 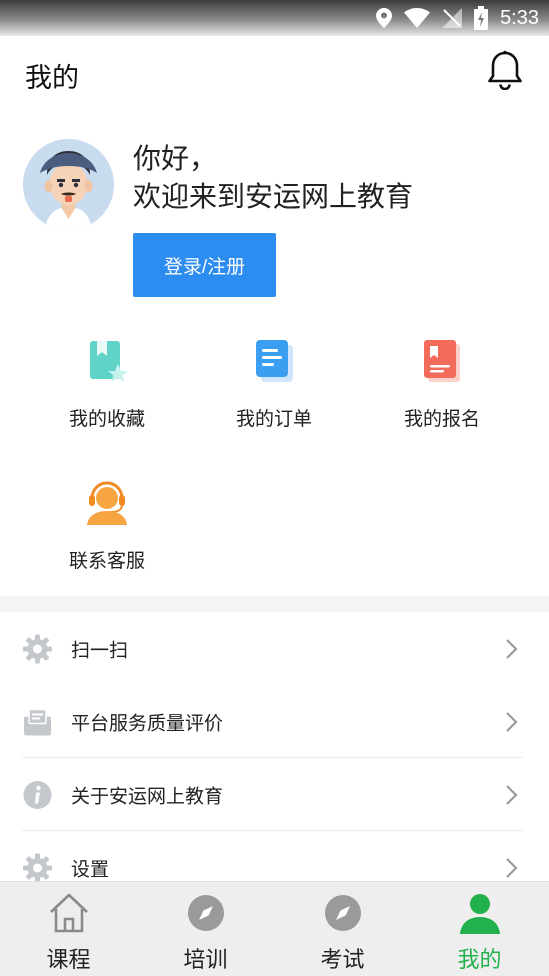 I want to click on tab-label: 课程, so click(x=68, y=960).